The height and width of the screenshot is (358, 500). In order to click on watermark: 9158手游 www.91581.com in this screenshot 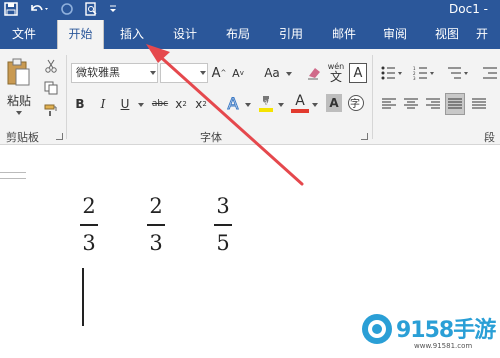, I will do `click(428, 334)`.